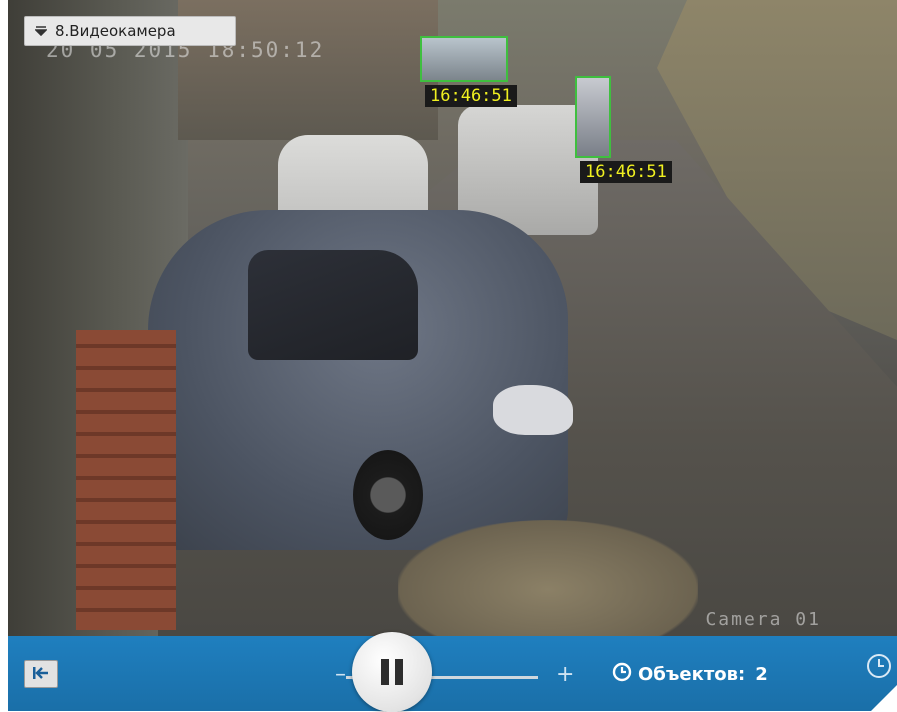 The height and width of the screenshot is (712, 897). I want to click on skip-to-start-icon, so click(41, 674).